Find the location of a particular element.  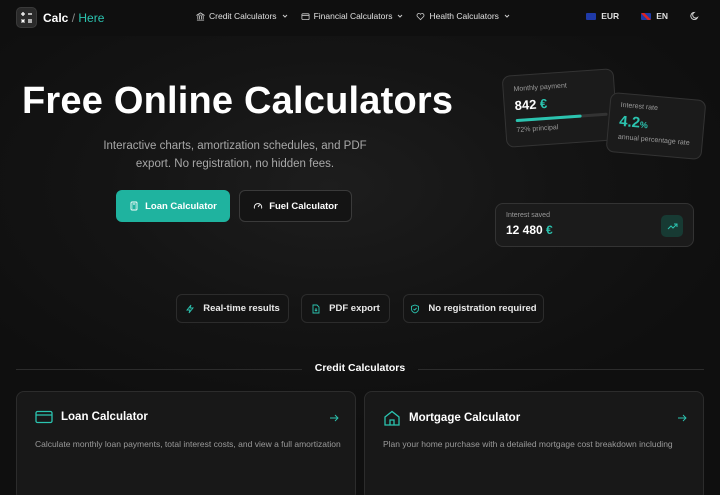

card-note: 72% principal is located at coordinates (537, 129).